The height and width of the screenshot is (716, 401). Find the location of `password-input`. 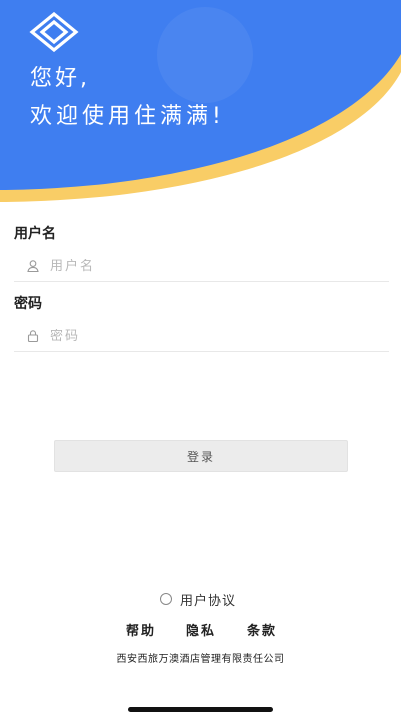

password-input is located at coordinates (200, 336).